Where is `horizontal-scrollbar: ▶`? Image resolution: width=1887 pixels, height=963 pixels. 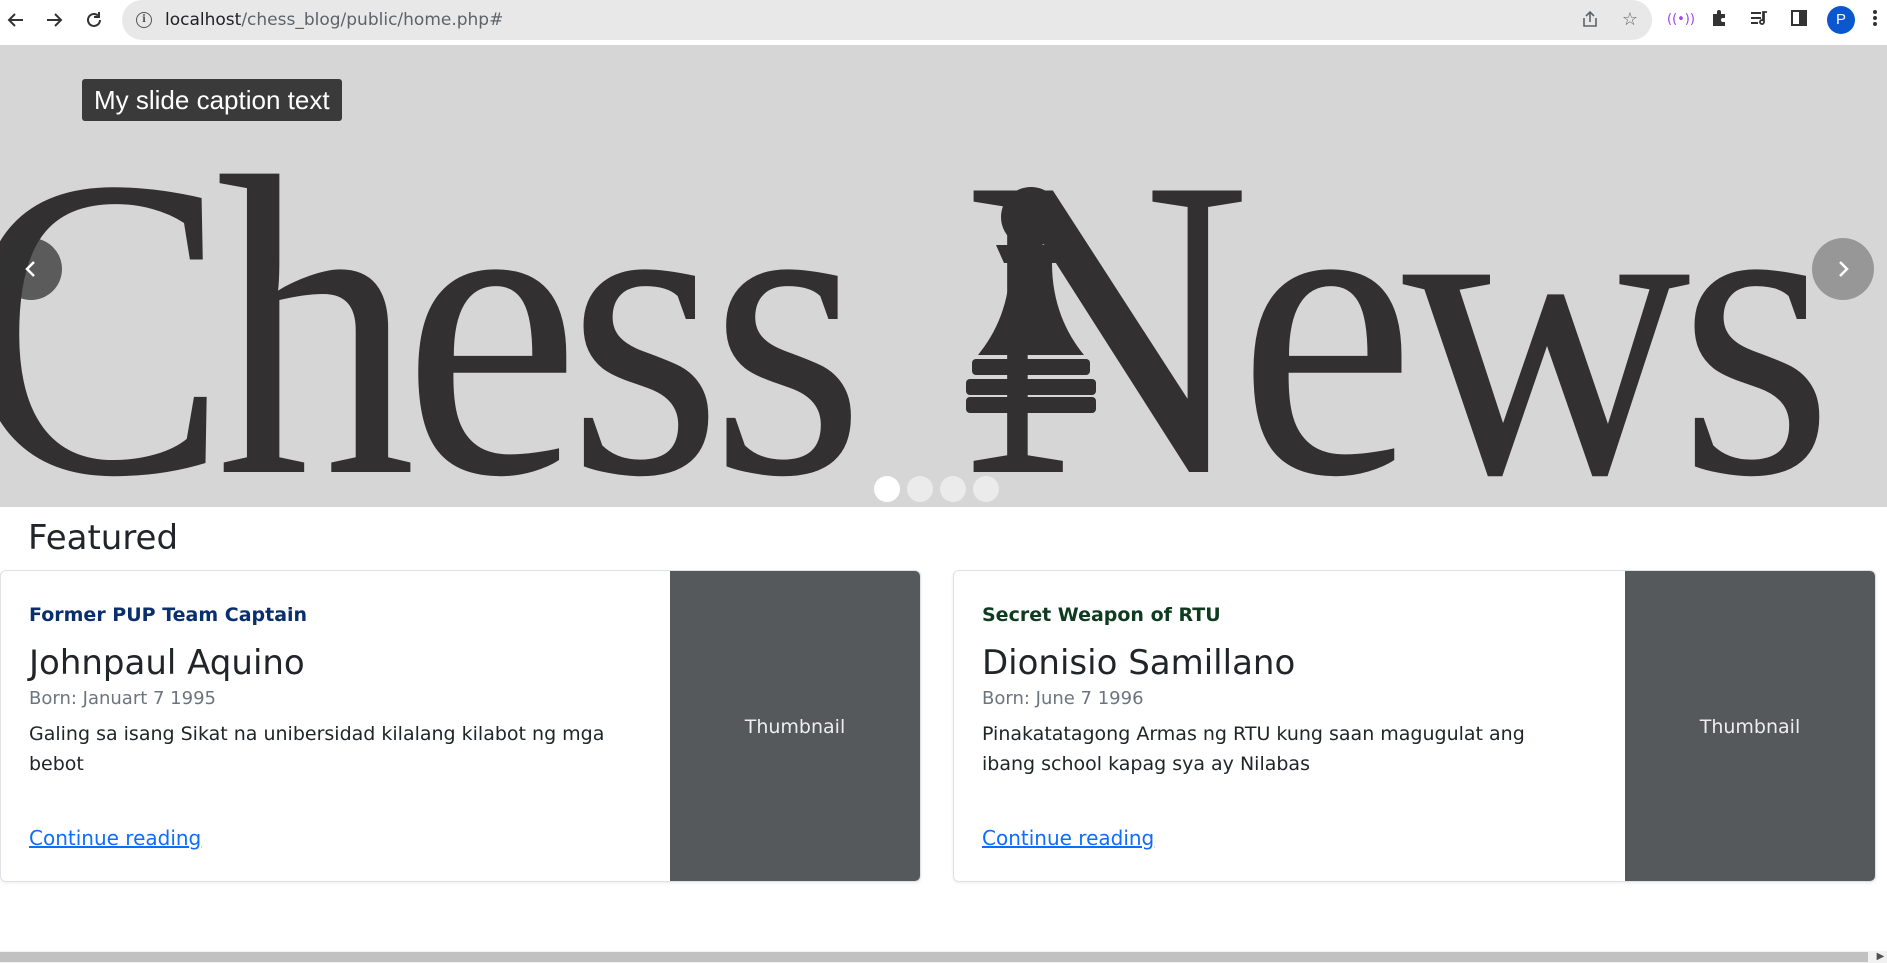 horizontal-scrollbar: ▶ is located at coordinates (943, 957).